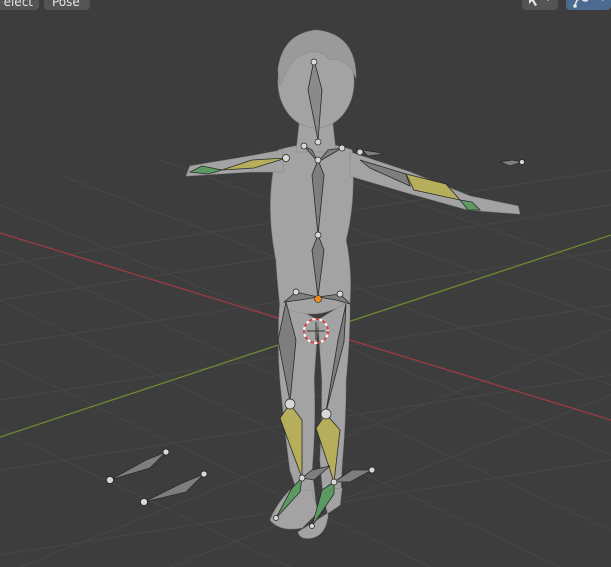 Image resolution: width=611 pixels, height=567 pixels. I want to click on pose-menu-button: Pose, so click(67, 5).